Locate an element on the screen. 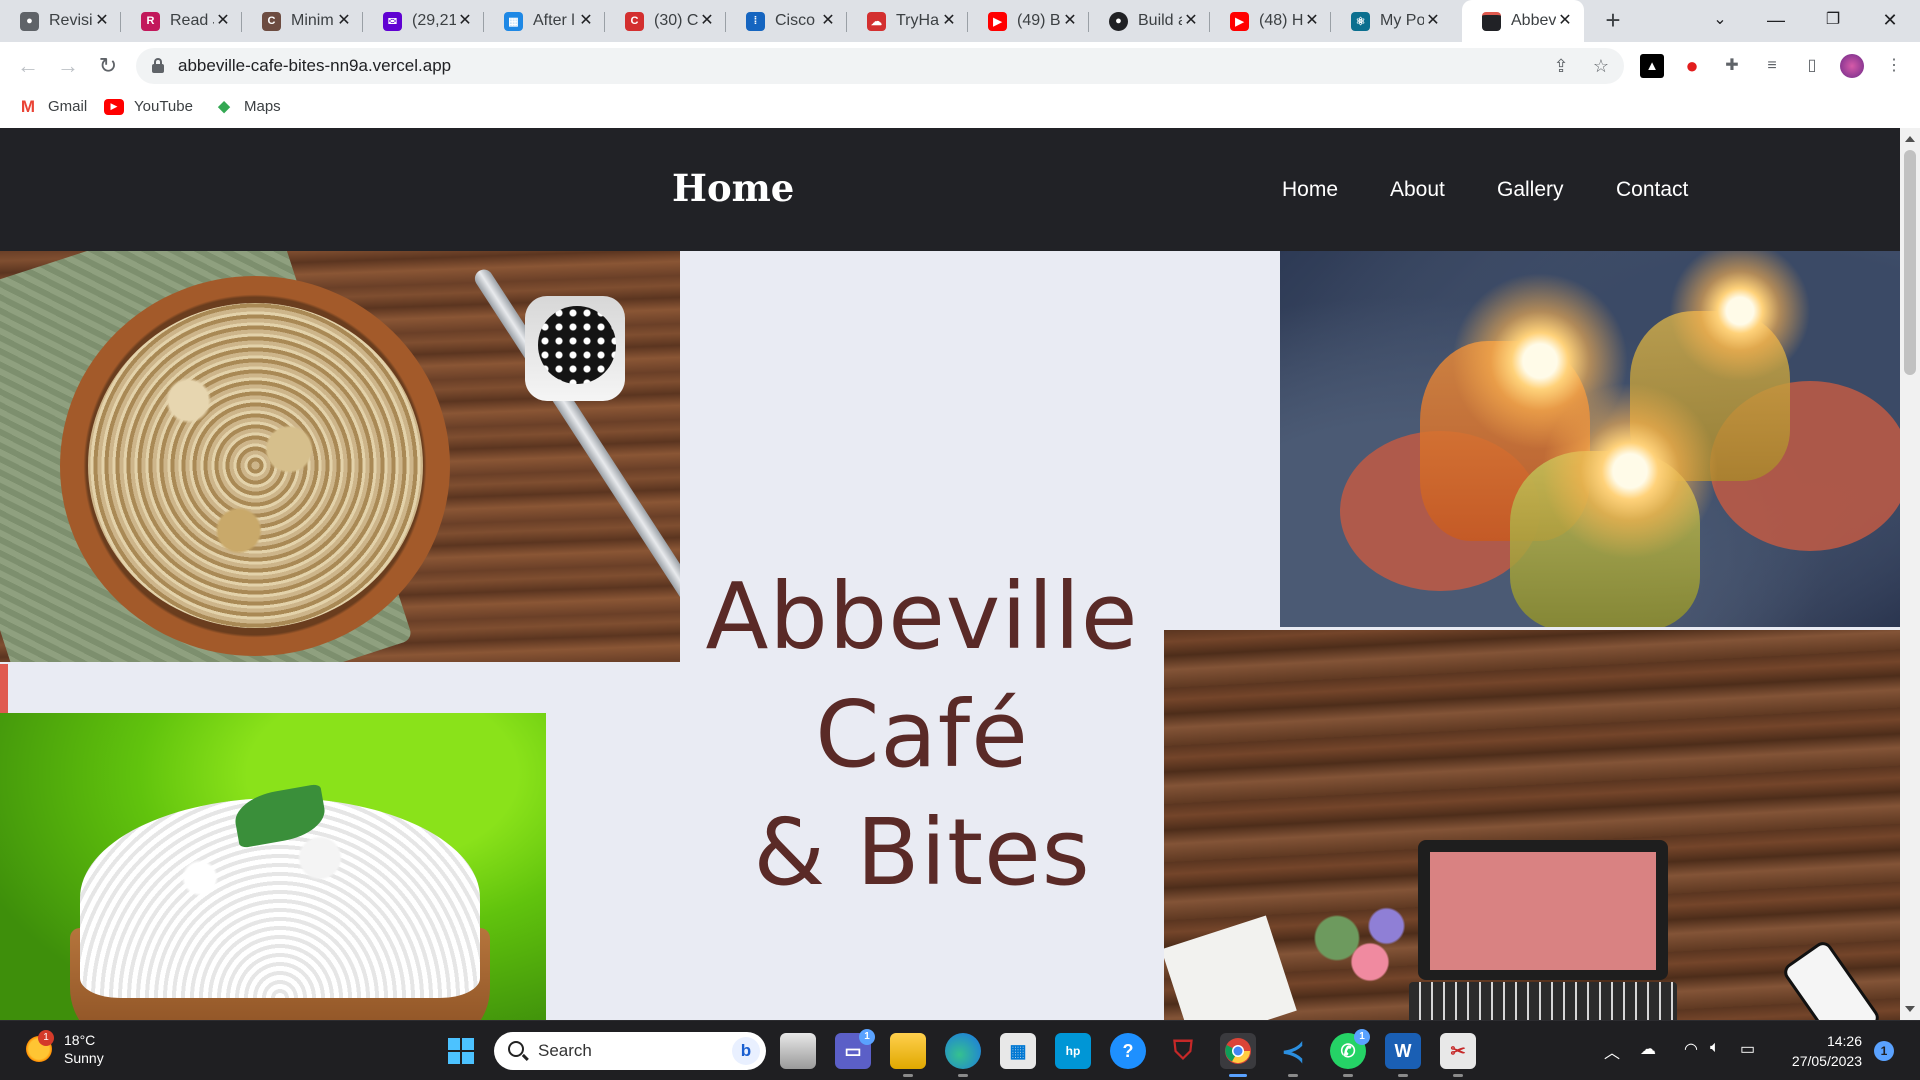 The width and height of the screenshot is (1920, 1080). chrome-icon is located at coordinates (1238, 1055).